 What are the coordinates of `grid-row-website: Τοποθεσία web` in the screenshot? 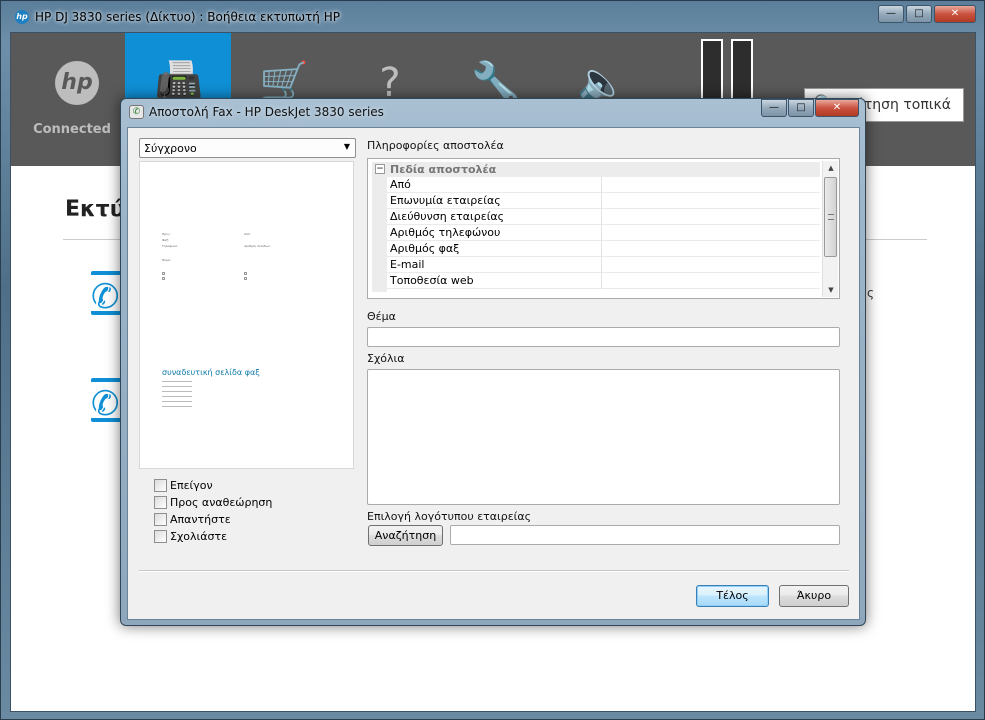 It's located at (603, 281).